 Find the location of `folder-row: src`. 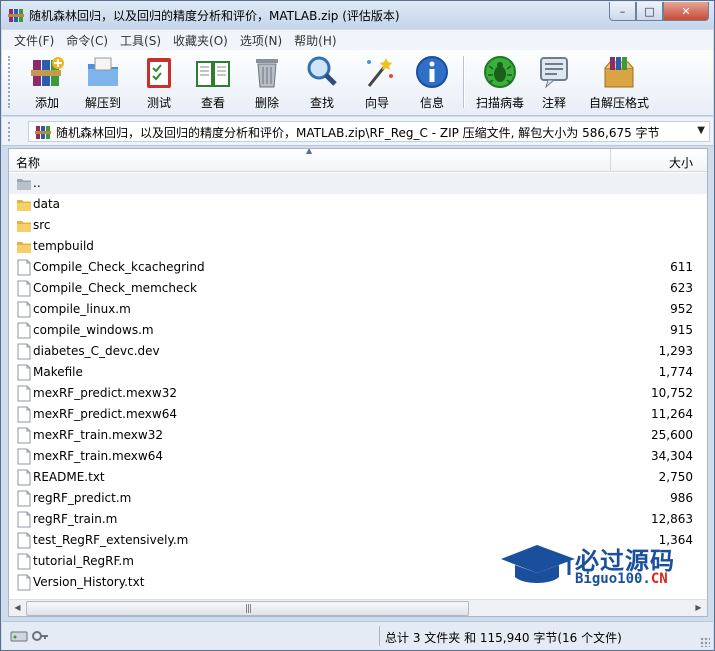

folder-row: src is located at coordinates (358, 225).